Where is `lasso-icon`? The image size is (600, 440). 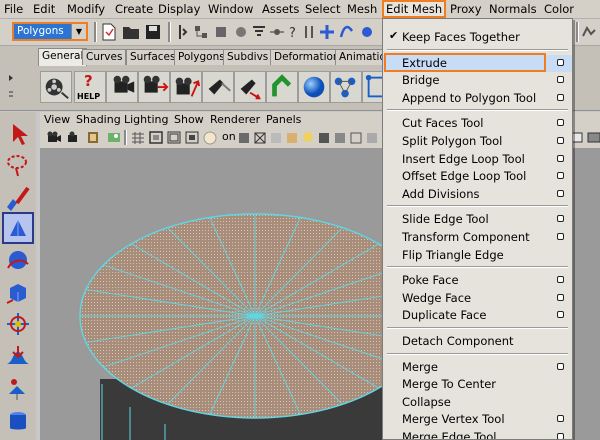
lasso-icon is located at coordinates (18, 166).